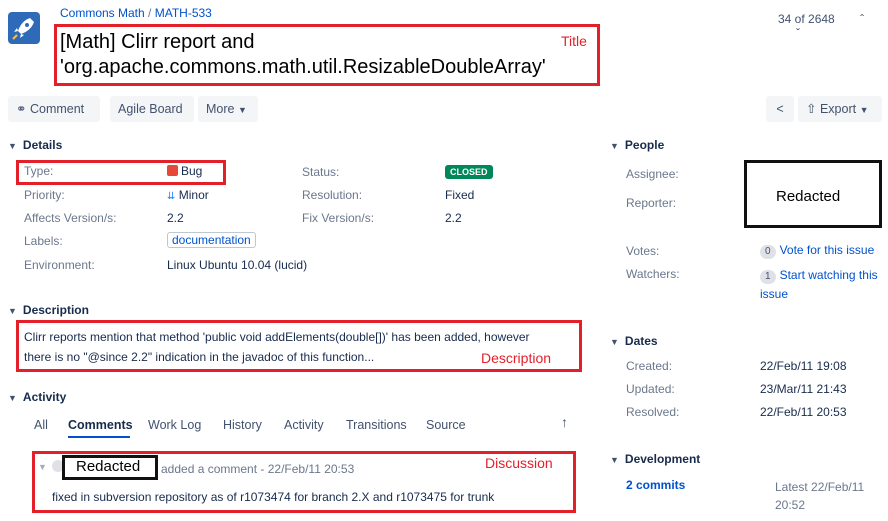  What do you see at coordinates (174, 425) in the screenshot?
I see `tab-work-log: Work Log` at bounding box center [174, 425].